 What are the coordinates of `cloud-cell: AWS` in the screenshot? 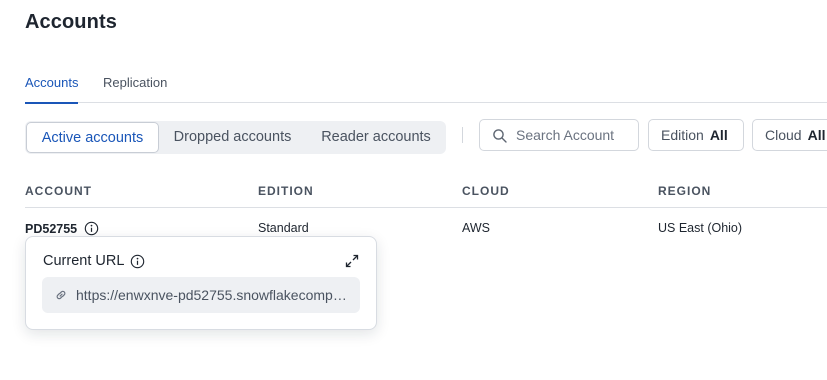 It's located at (476, 228).